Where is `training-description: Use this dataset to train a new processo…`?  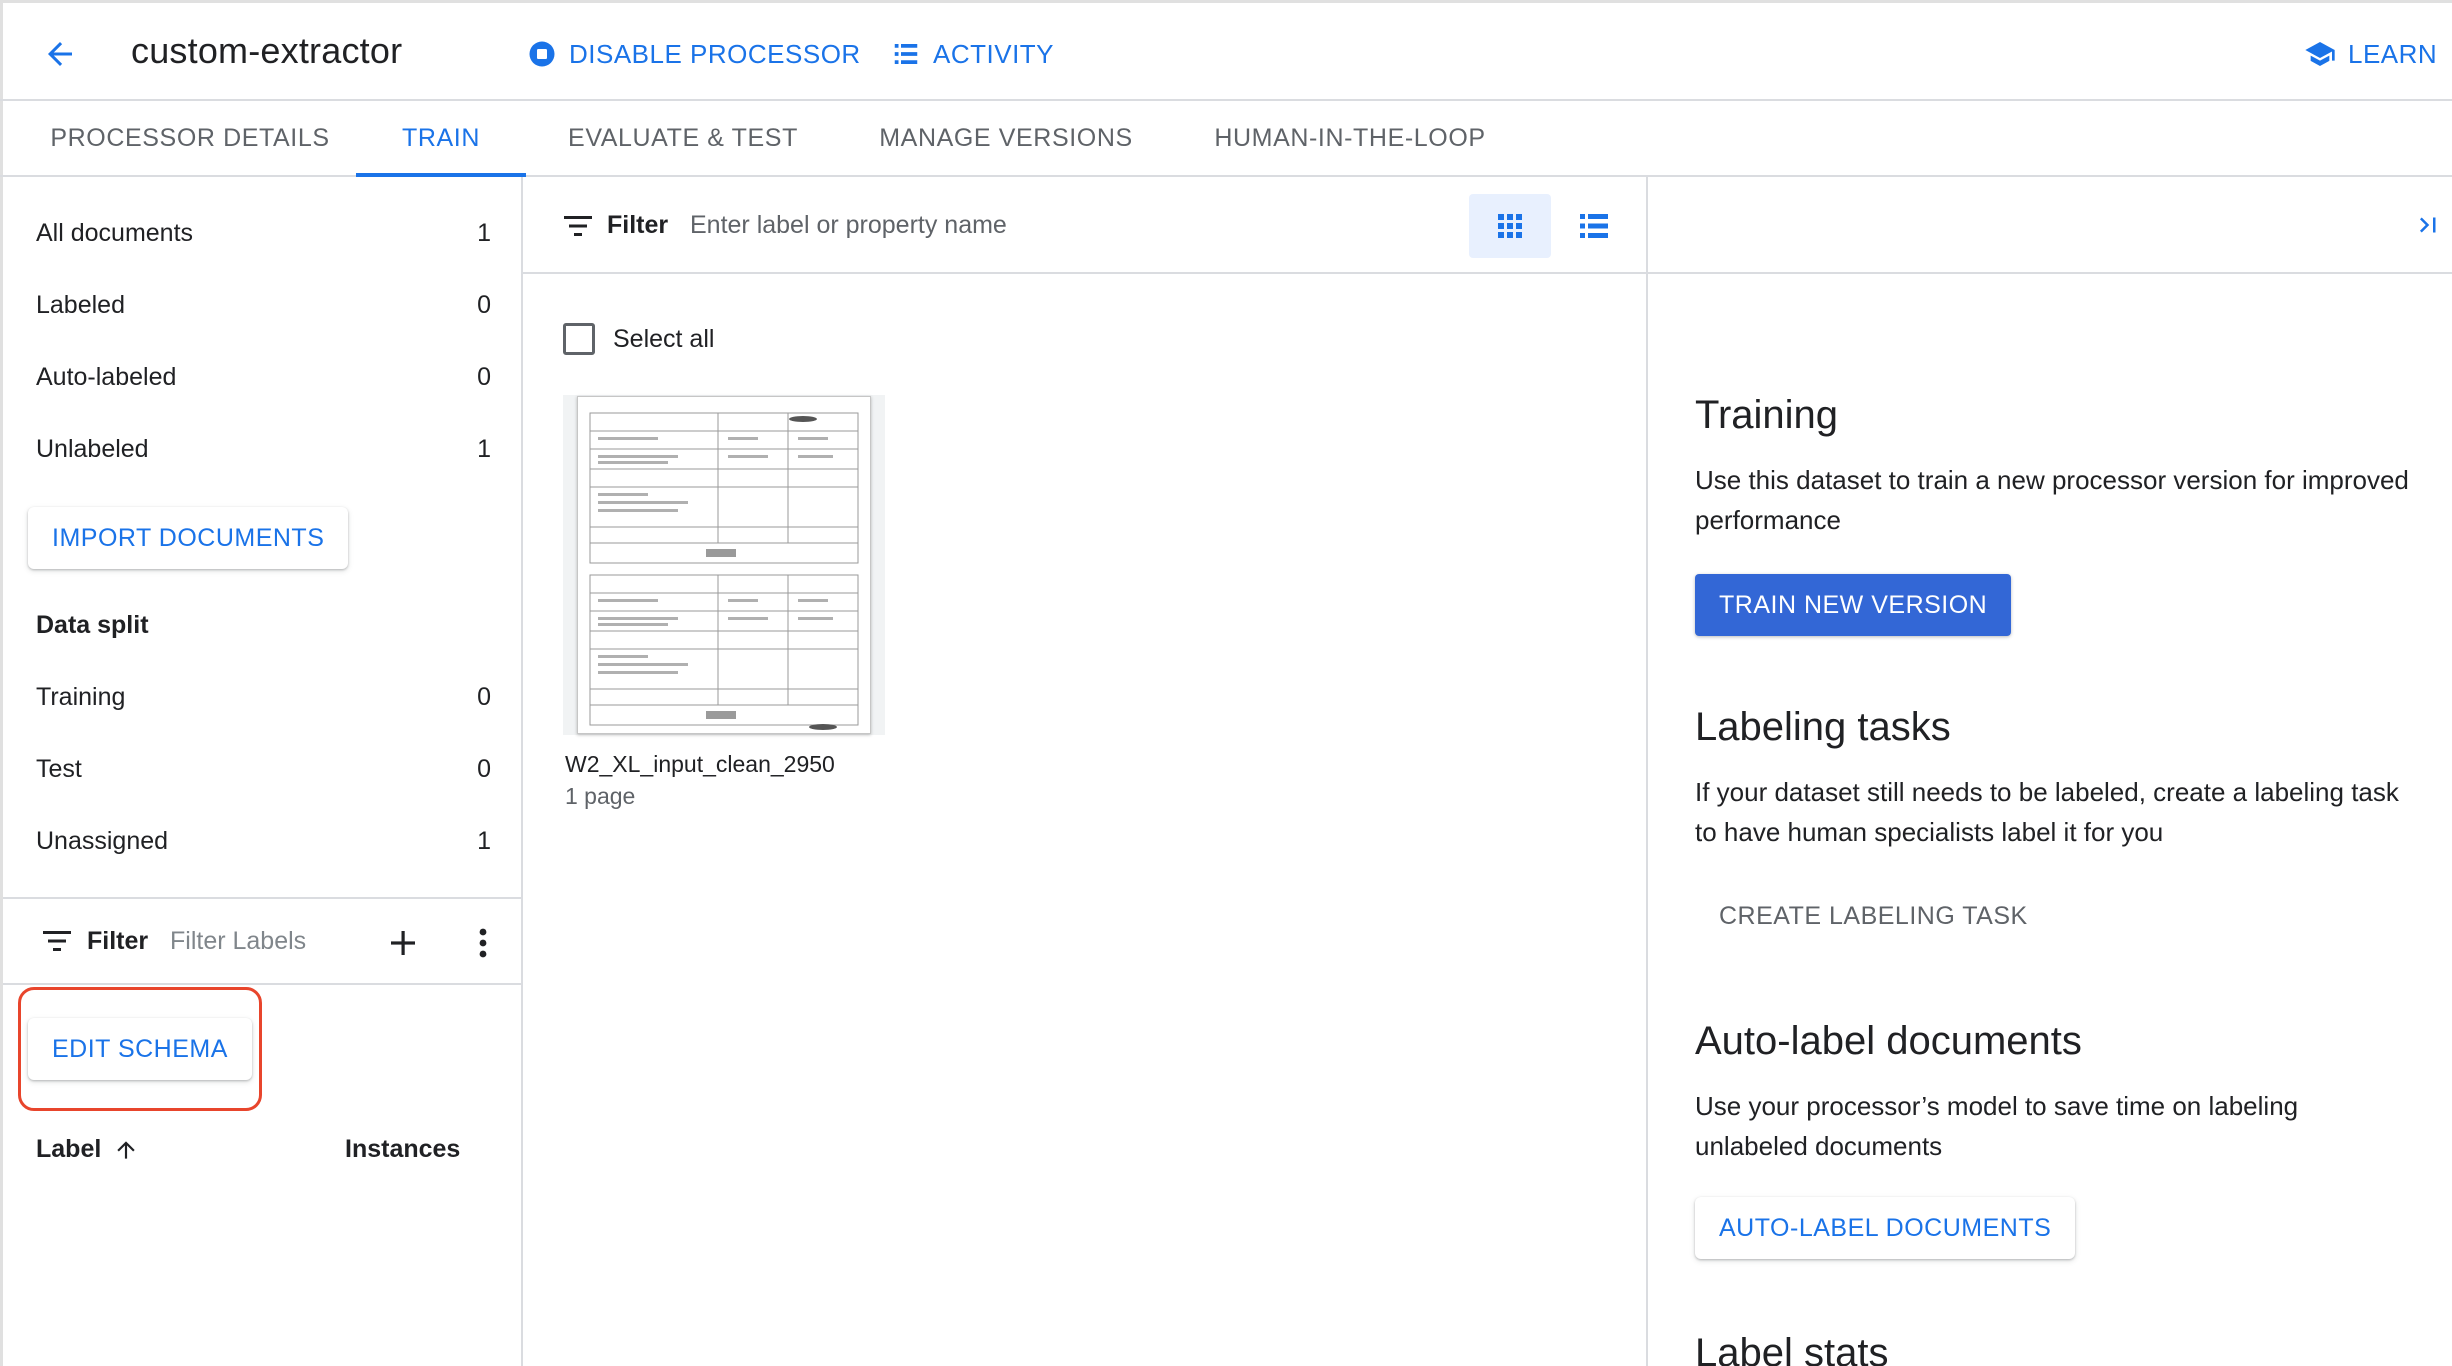 training-description: Use this dataset to train a new processo… is located at coordinates (2052, 500).